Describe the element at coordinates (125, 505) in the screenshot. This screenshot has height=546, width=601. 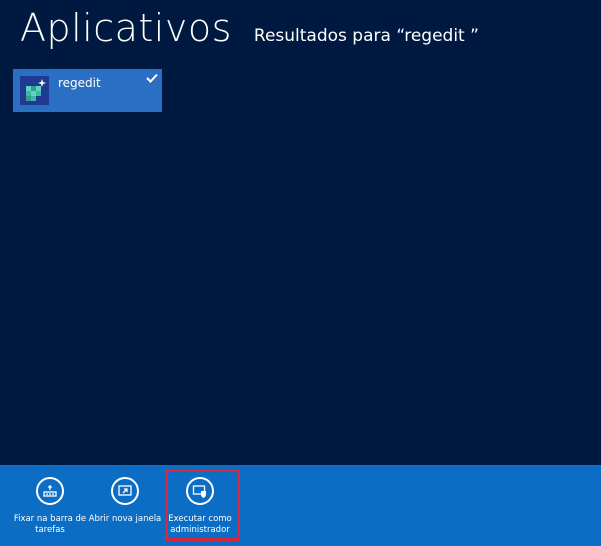
I see `open-new-window-button: Abrir nova janela` at that location.